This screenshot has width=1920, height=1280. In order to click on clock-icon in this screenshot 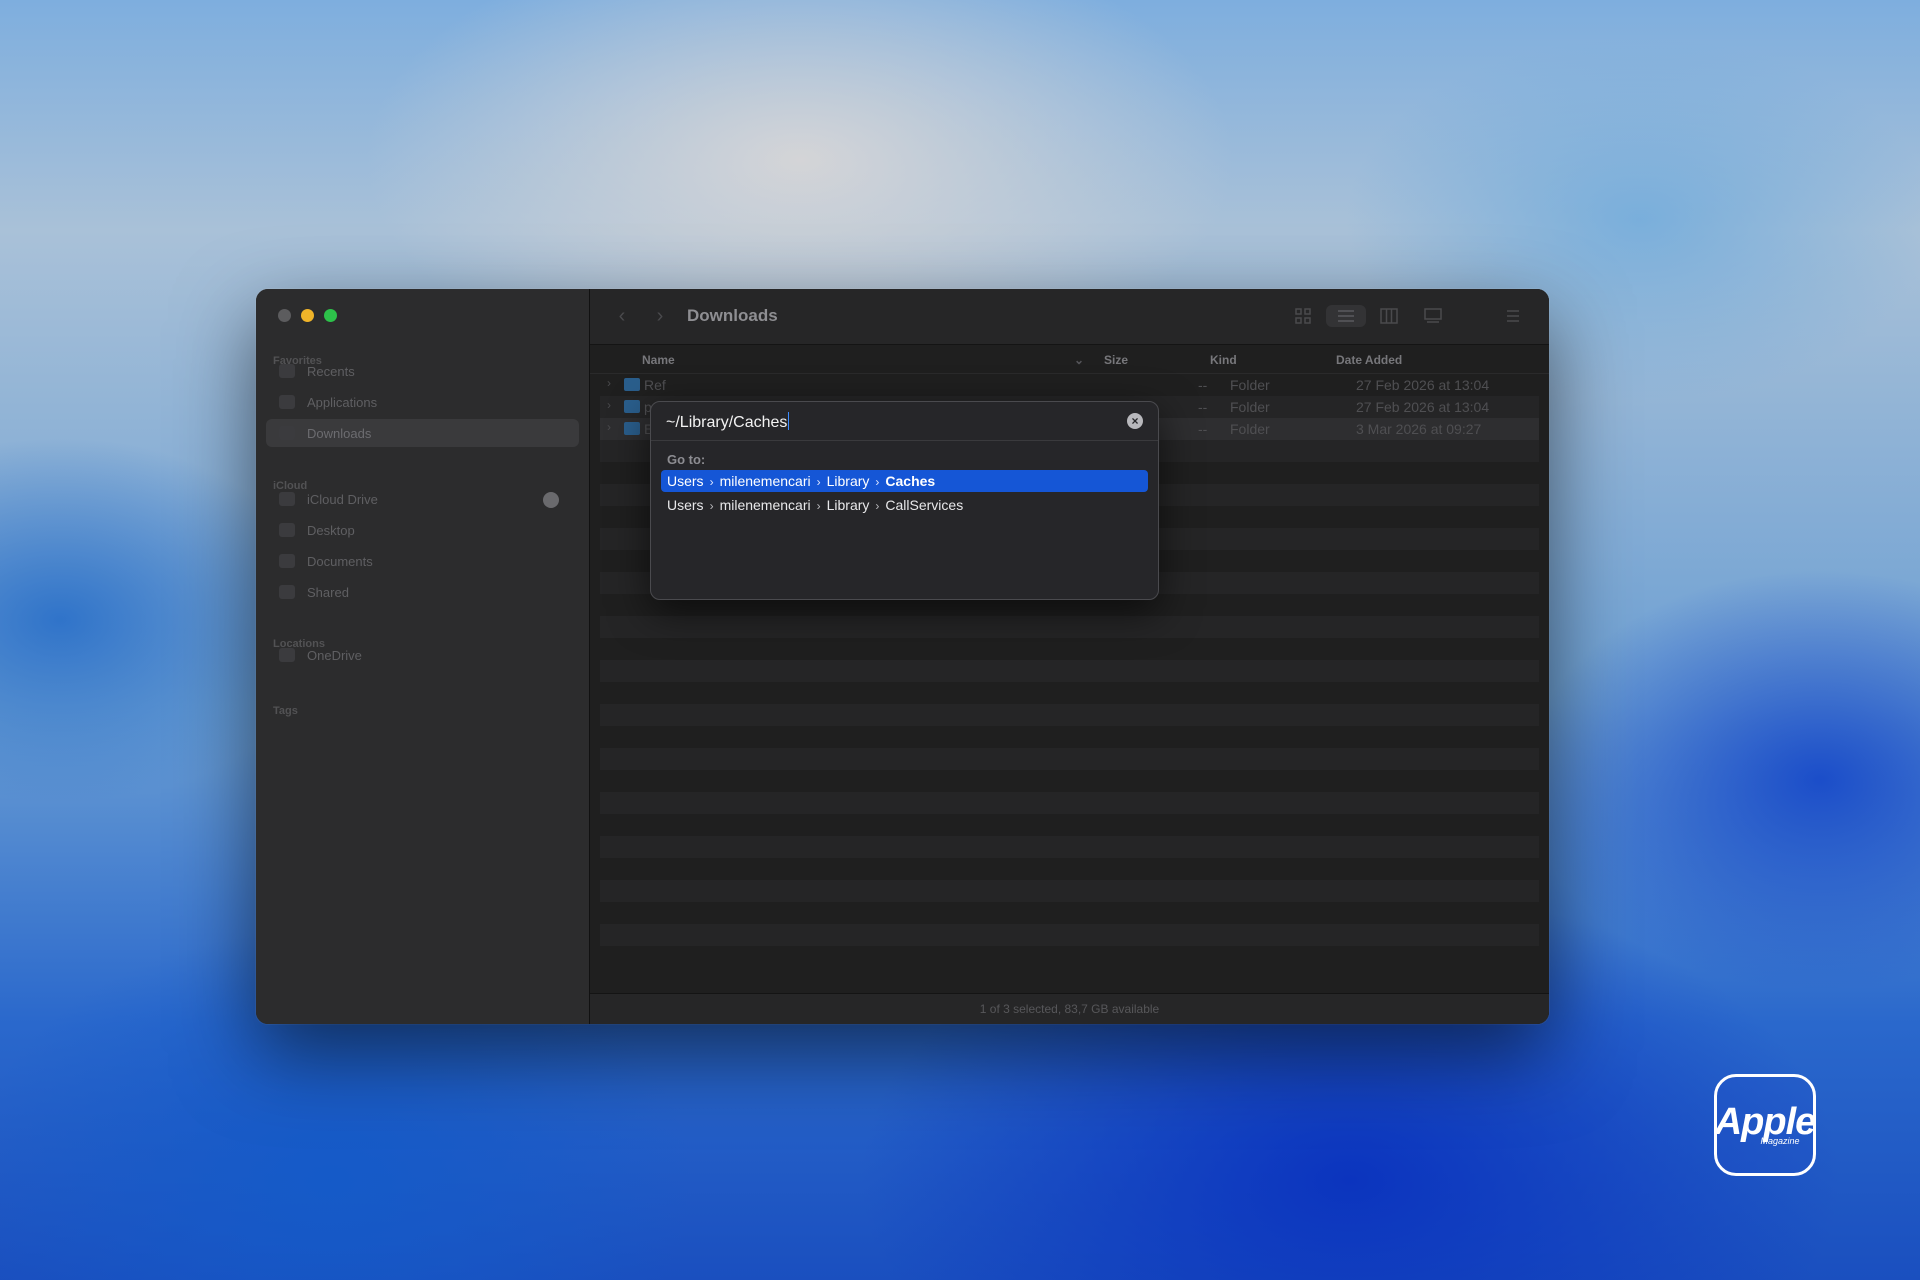, I will do `click(287, 371)`.